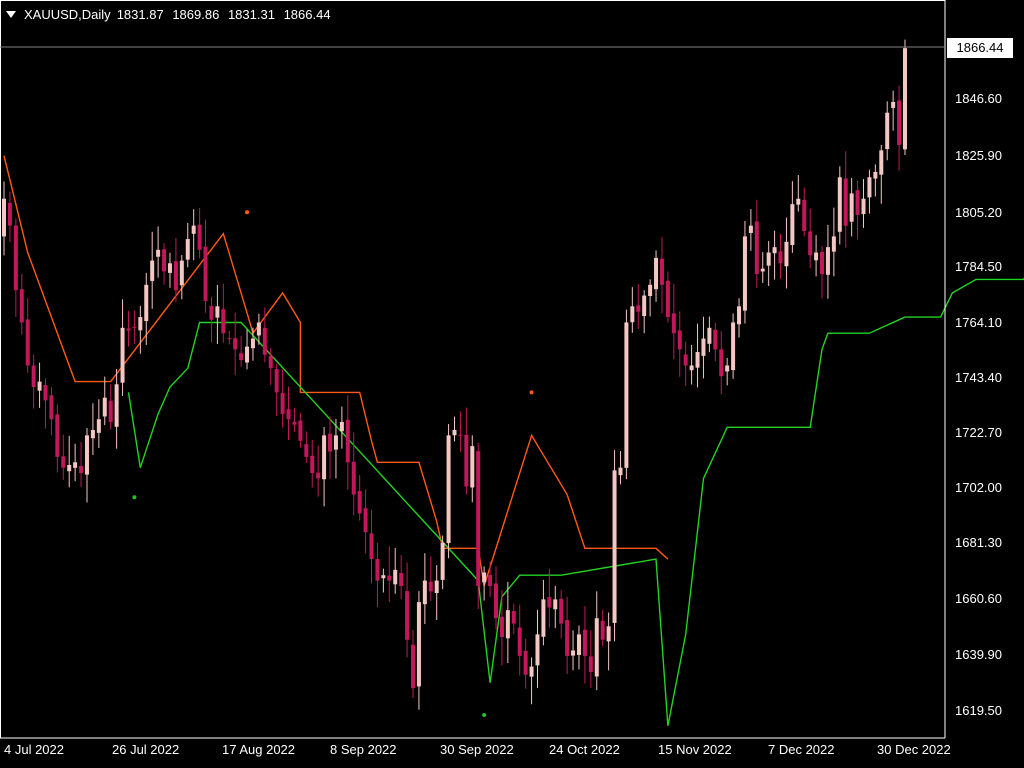 This screenshot has height=768, width=1024. Describe the element at coordinates (978, 710) in the screenshot. I see `price-tick-label: 1619.50` at that location.